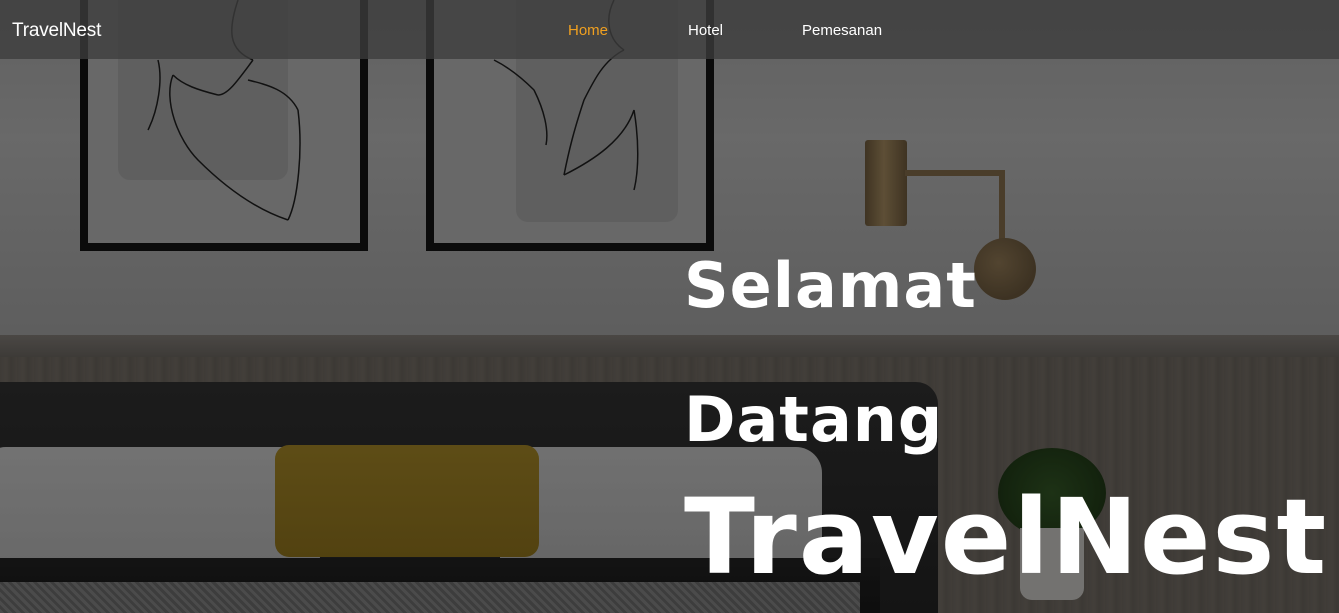  Describe the element at coordinates (814, 419) in the screenshot. I see `hero-heading-line2: Datang` at that location.